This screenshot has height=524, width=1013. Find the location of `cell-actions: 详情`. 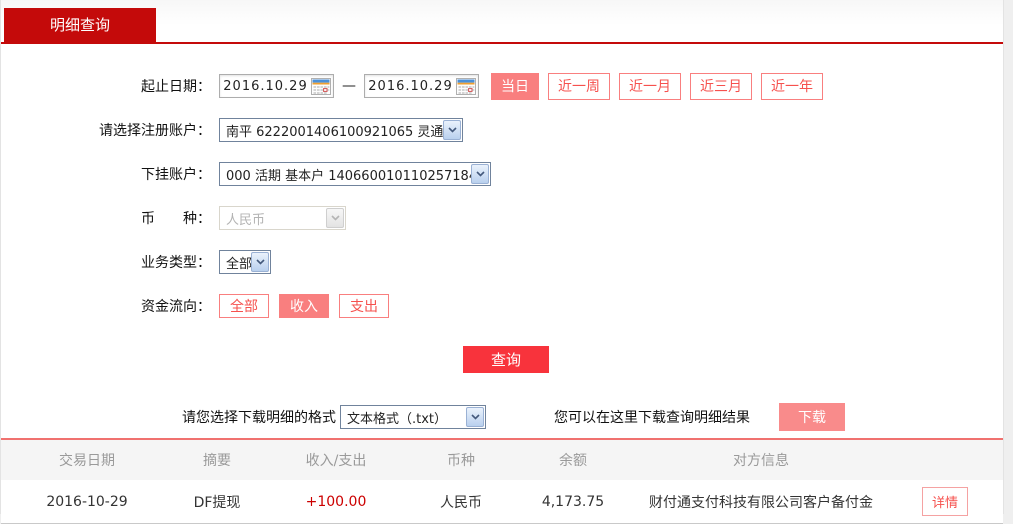

cell-actions: 详情 is located at coordinates (945, 501).